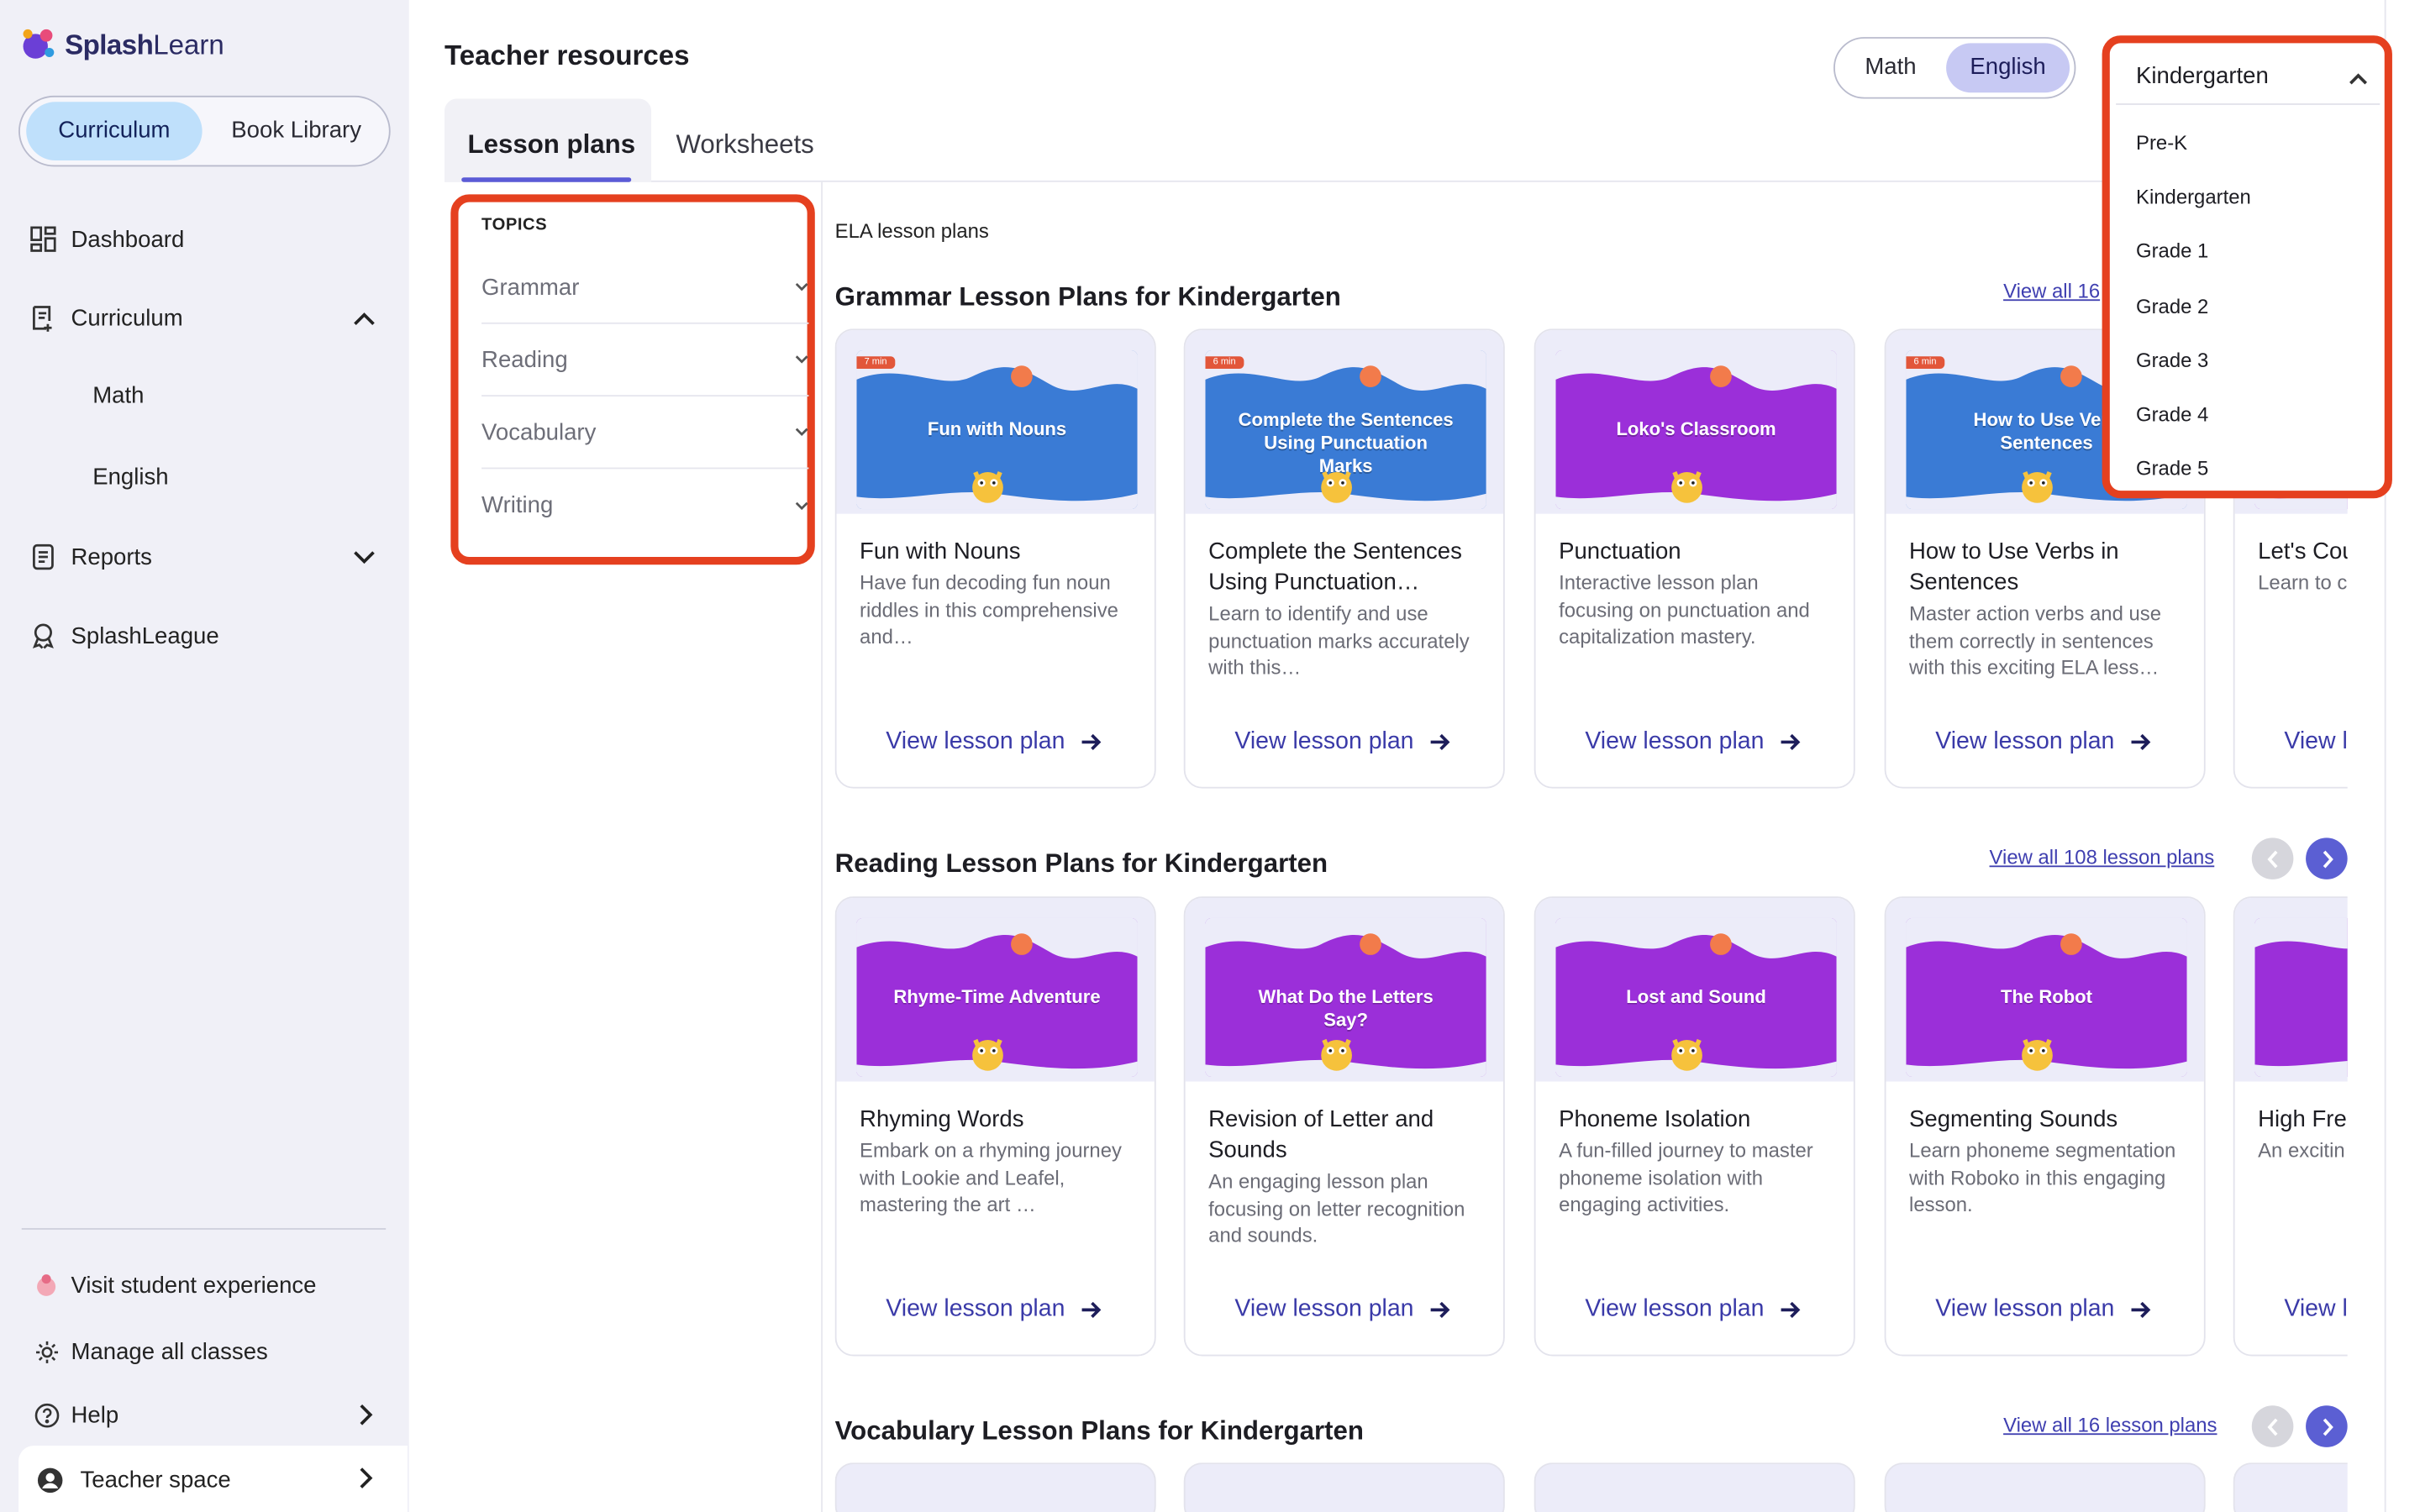 The image size is (2420, 1512). Describe the element at coordinates (2172, 468) in the screenshot. I see `grade-option: Grade 5` at that location.